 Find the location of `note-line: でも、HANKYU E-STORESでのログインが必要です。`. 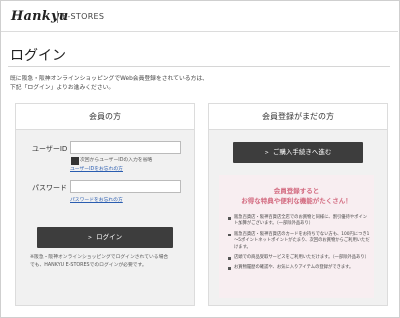

note-line: でも、HANKYU E-STORESでのログインが必要です。 is located at coordinates (88, 265).